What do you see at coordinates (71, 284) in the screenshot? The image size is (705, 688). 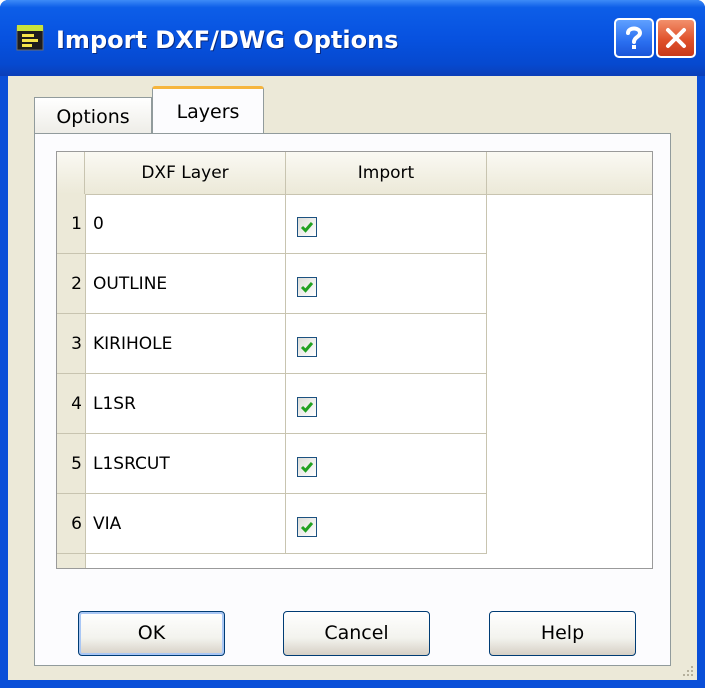 I see `row-number: 2` at bounding box center [71, 284].